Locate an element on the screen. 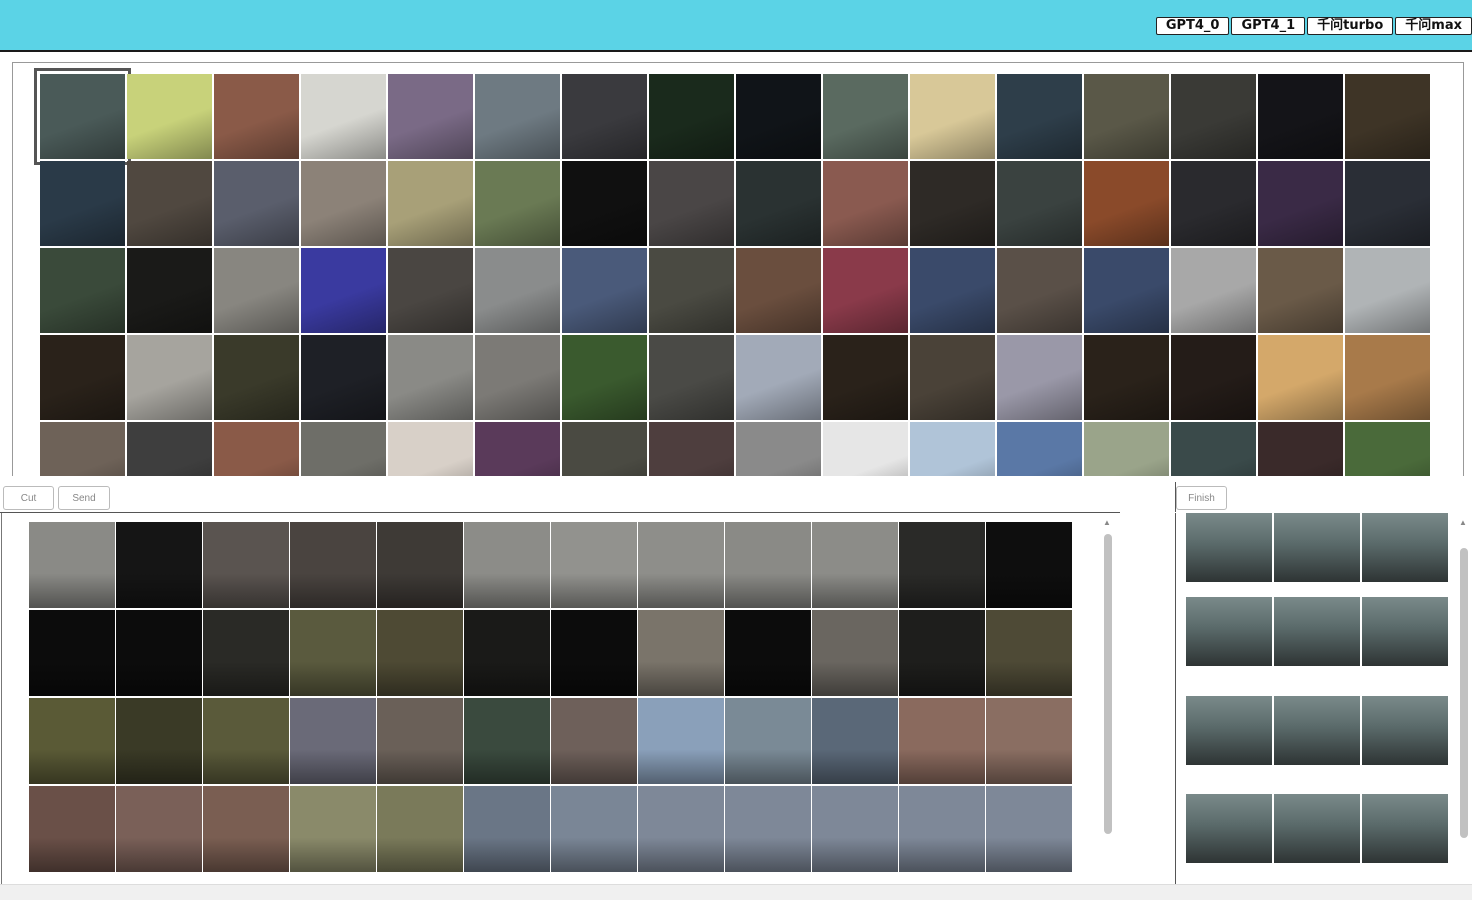 This screenshot has height=900, width=1472. model-button-gpt4-1: GPT4_1 is located at coordinates (1268, 26).